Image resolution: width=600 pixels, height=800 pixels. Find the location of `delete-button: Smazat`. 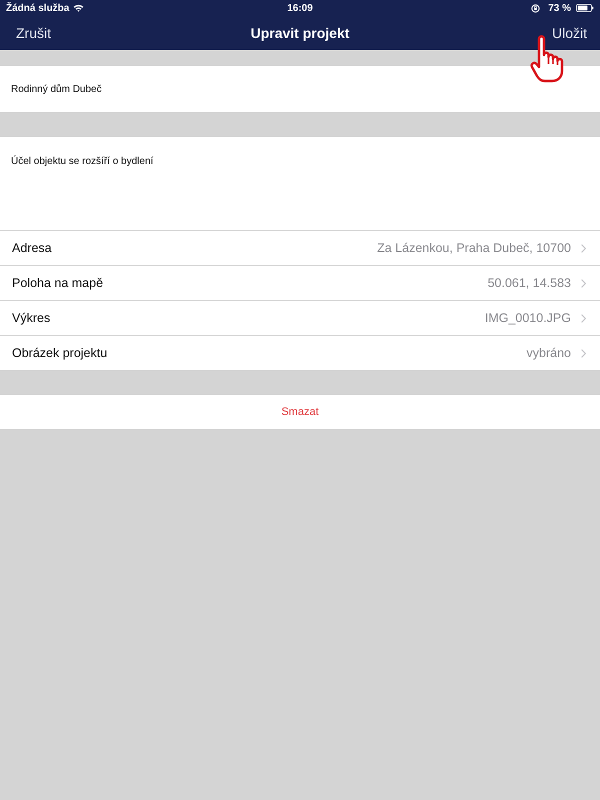

delete-button: Smazat is located at coordinates (300, 412).